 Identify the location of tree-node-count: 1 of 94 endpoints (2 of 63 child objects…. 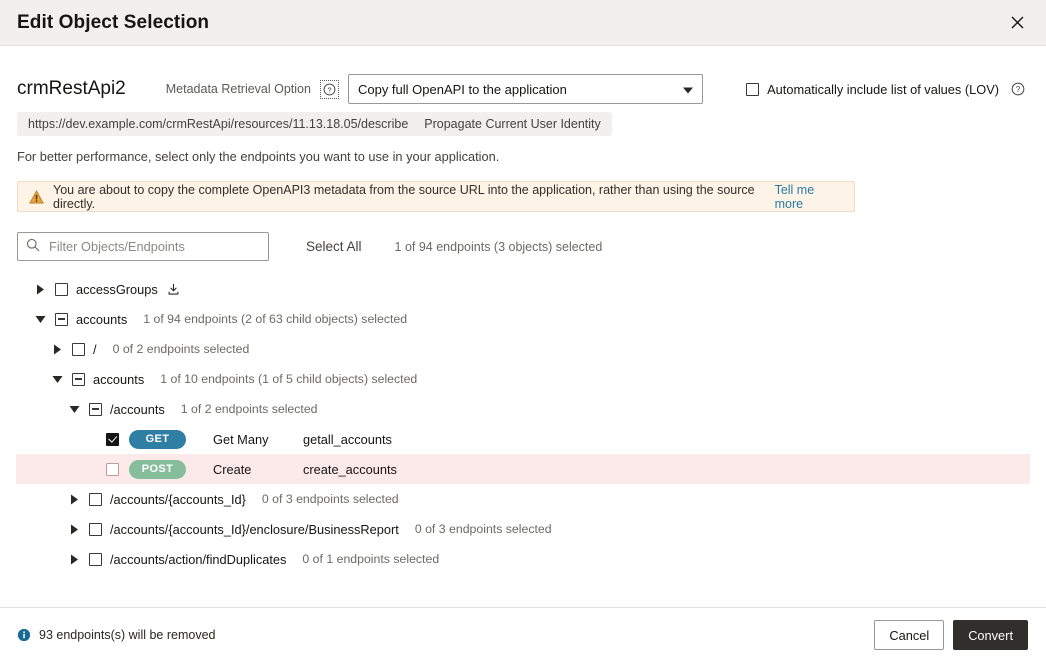
(275, 319).